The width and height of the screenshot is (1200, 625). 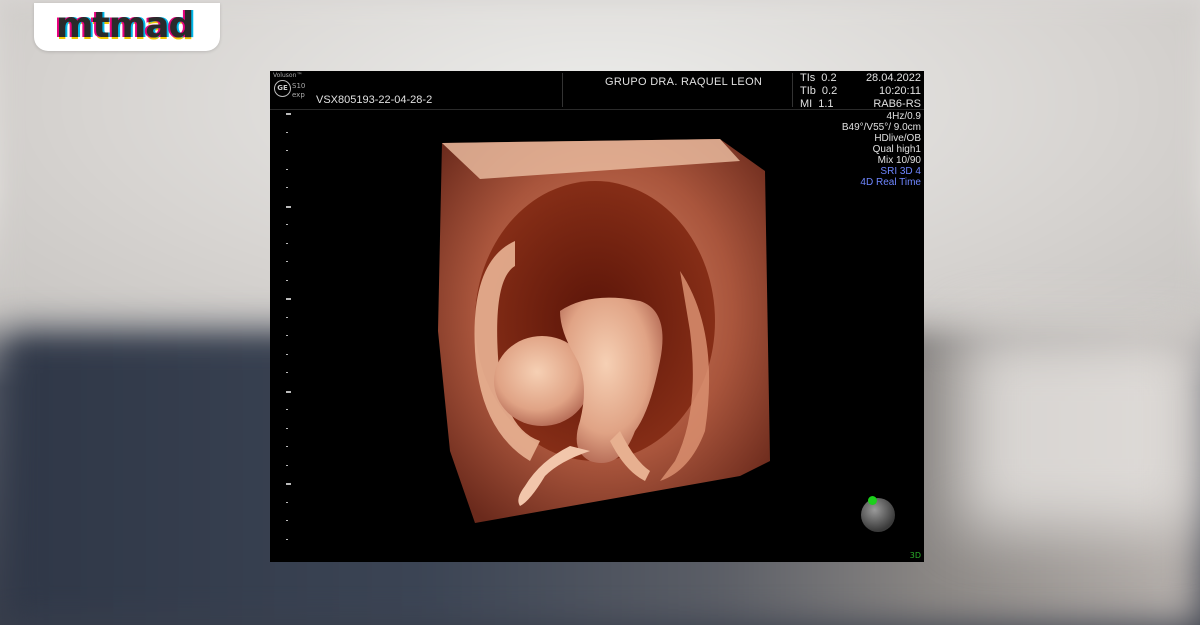 I want to click on orientation-marker-icon, so click(x=872, y=500).